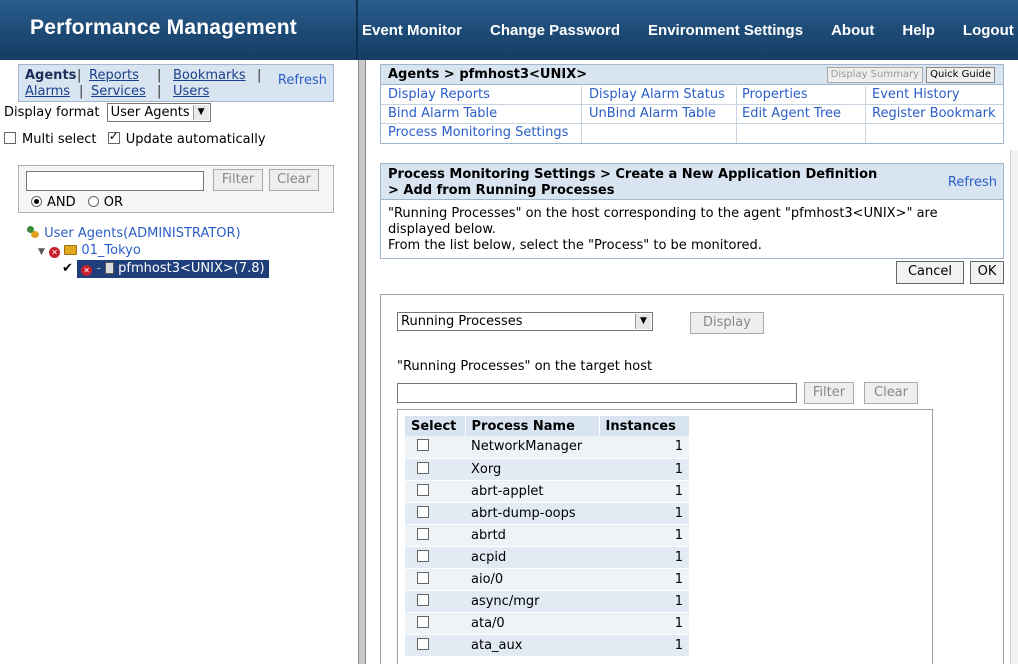  I want to click on tree-node-folder: ▼ ✕ 01_Tokyo, so click(89, 250).